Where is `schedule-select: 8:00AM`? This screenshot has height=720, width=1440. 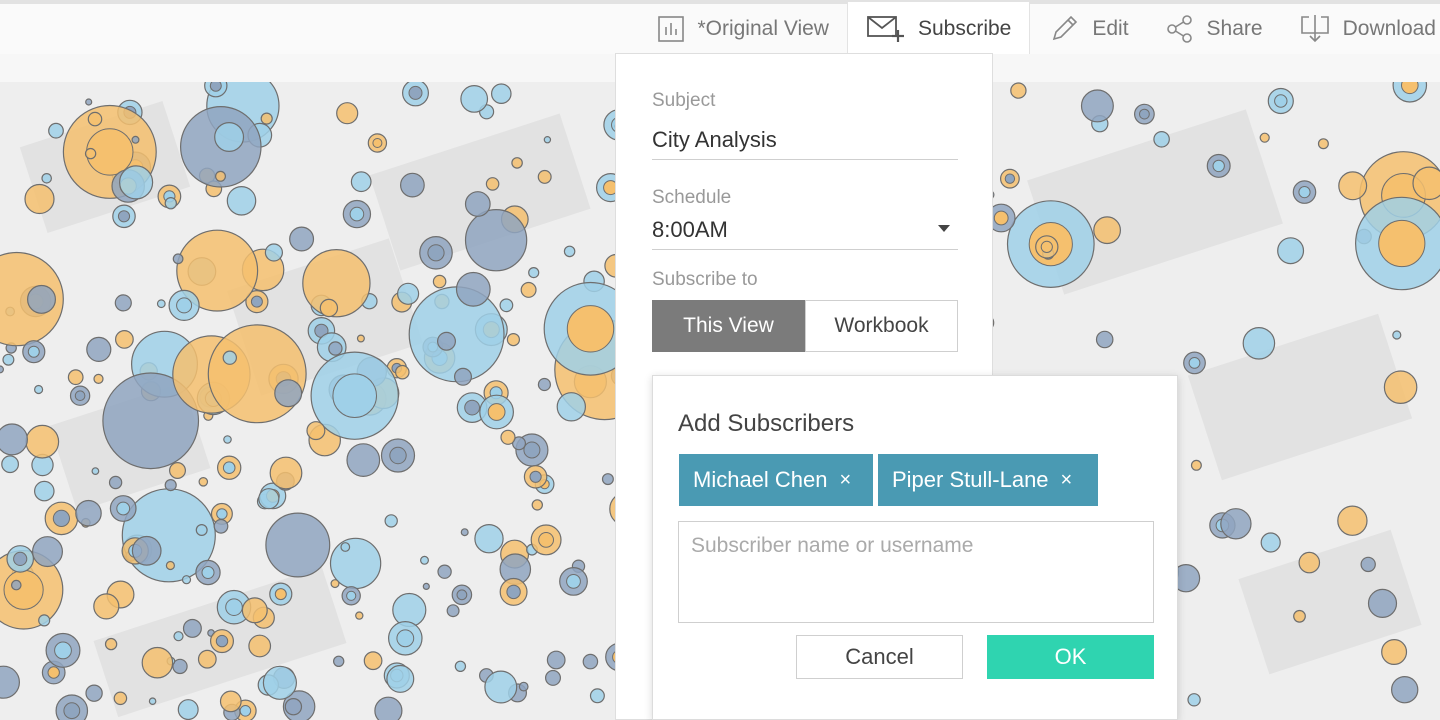 schedule-select: 8:00AM is located at coordinates (805, 233).